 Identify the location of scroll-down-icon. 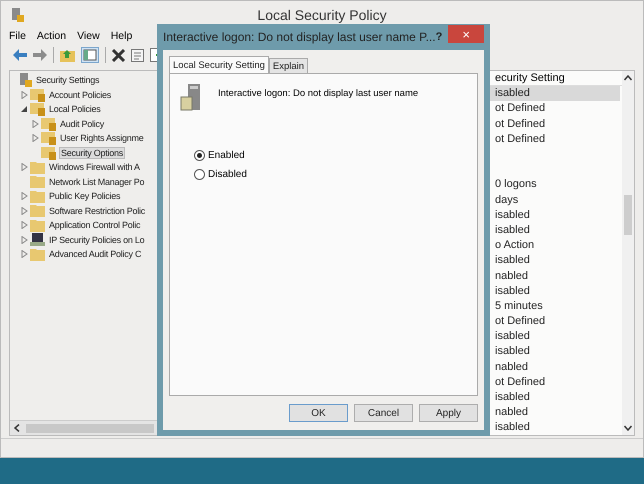
(628, 428).